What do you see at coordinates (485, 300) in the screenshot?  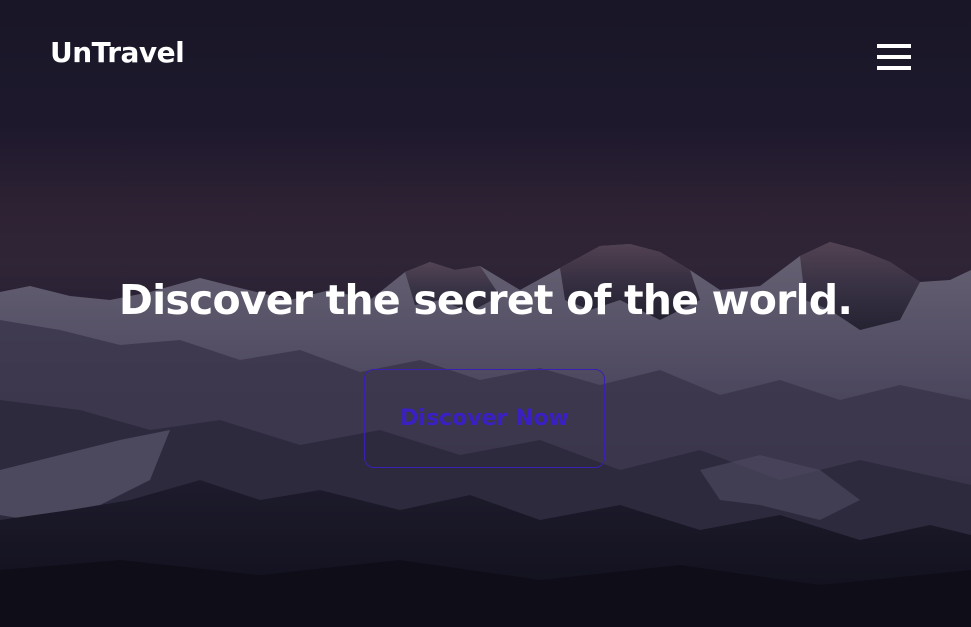 I see `hero-headline: Discover the secret of the world.` at bounding box center [485, 300].